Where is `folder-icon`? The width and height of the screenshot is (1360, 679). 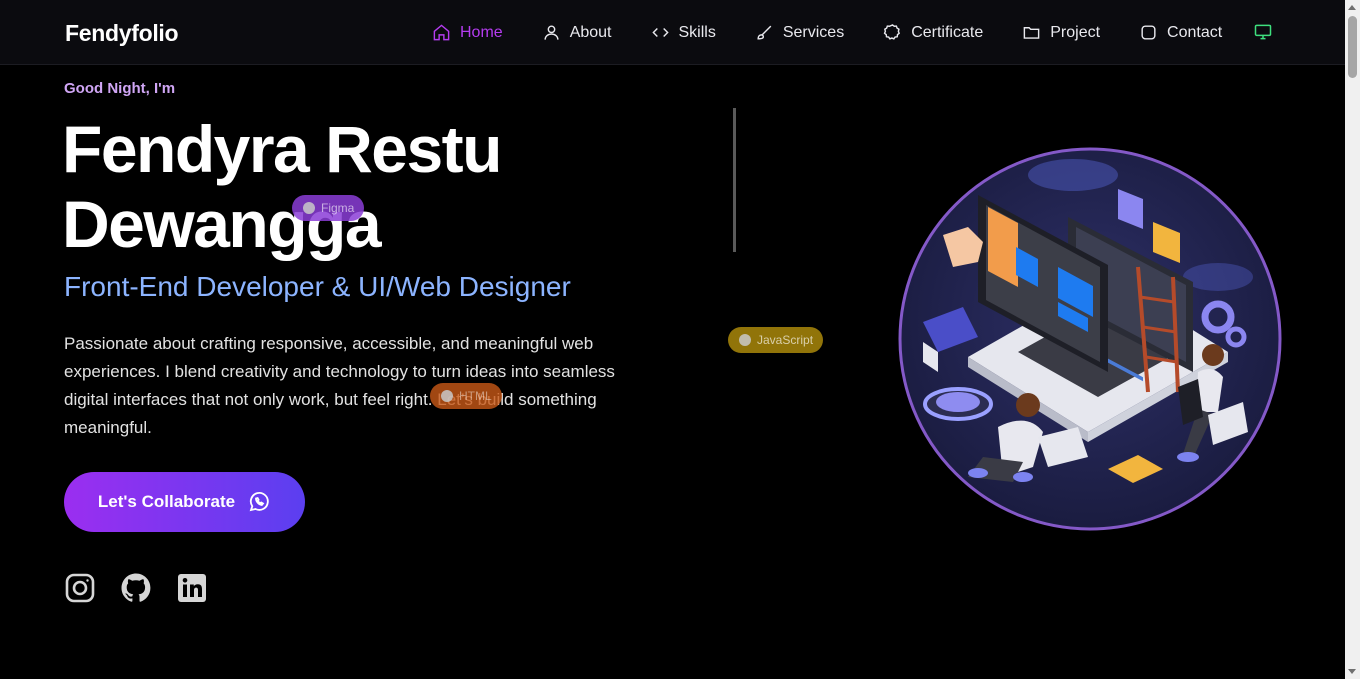 folder-icon is located at coordinates (1031, 33).